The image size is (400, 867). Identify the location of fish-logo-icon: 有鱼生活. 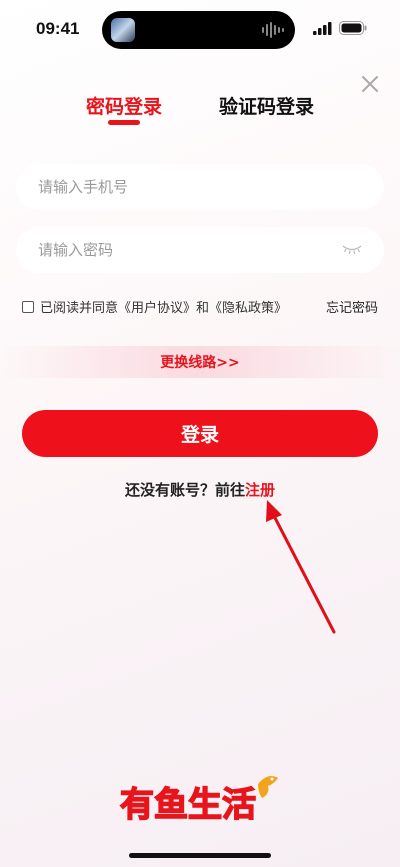
(198, 801).